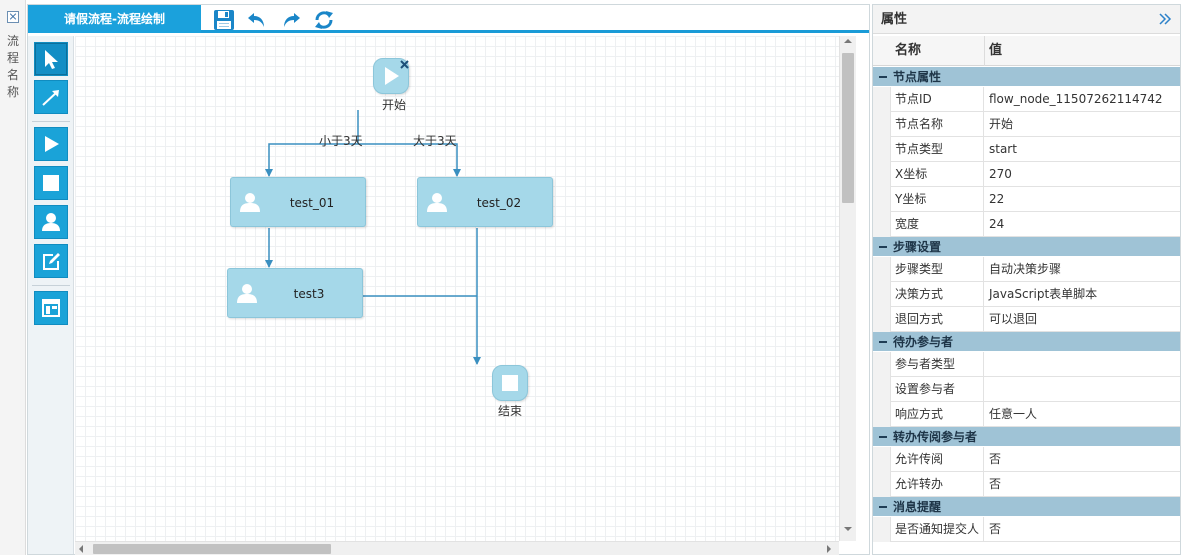 This screenshot has width=1181, height=555. Describe the element at coordinates (1082, 224) in the screenshot. I see `property-value: 24` at that location.